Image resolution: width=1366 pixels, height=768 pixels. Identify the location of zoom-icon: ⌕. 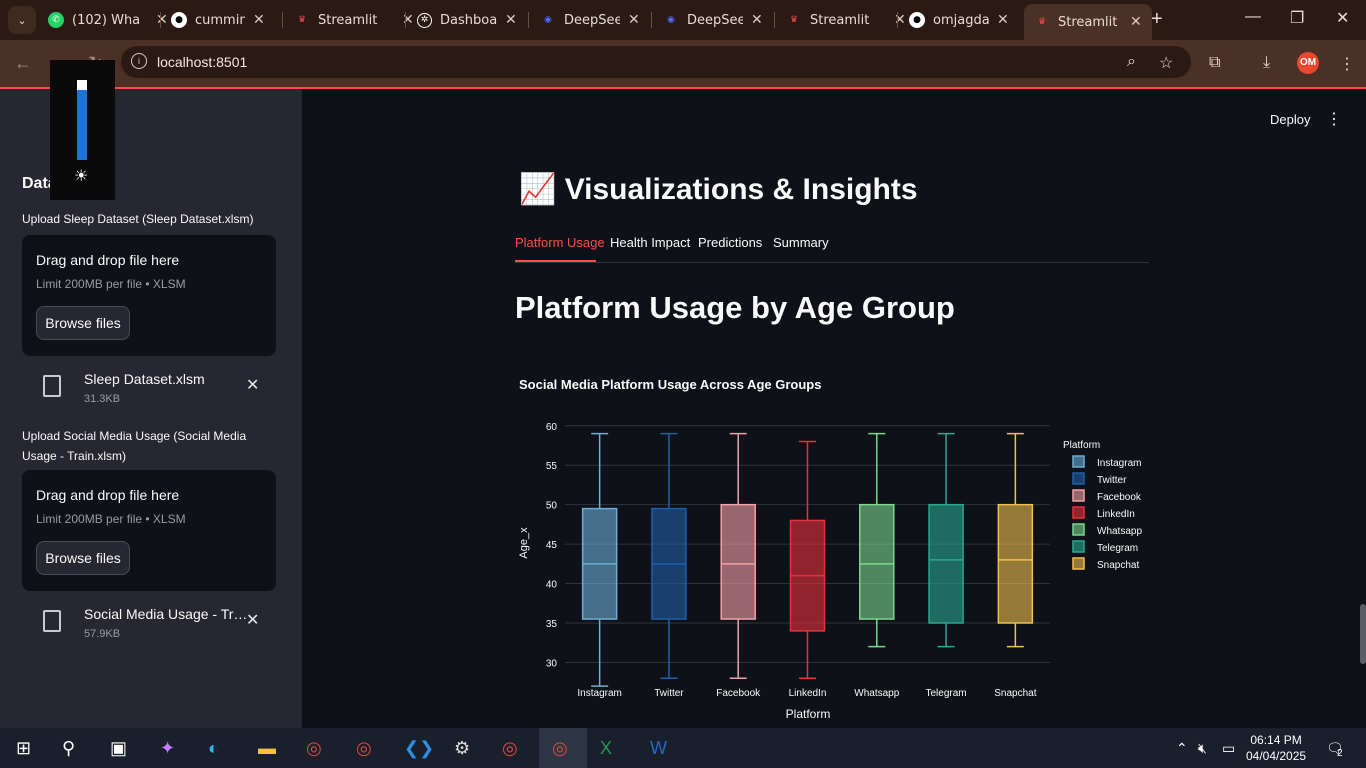
(1131, 62).